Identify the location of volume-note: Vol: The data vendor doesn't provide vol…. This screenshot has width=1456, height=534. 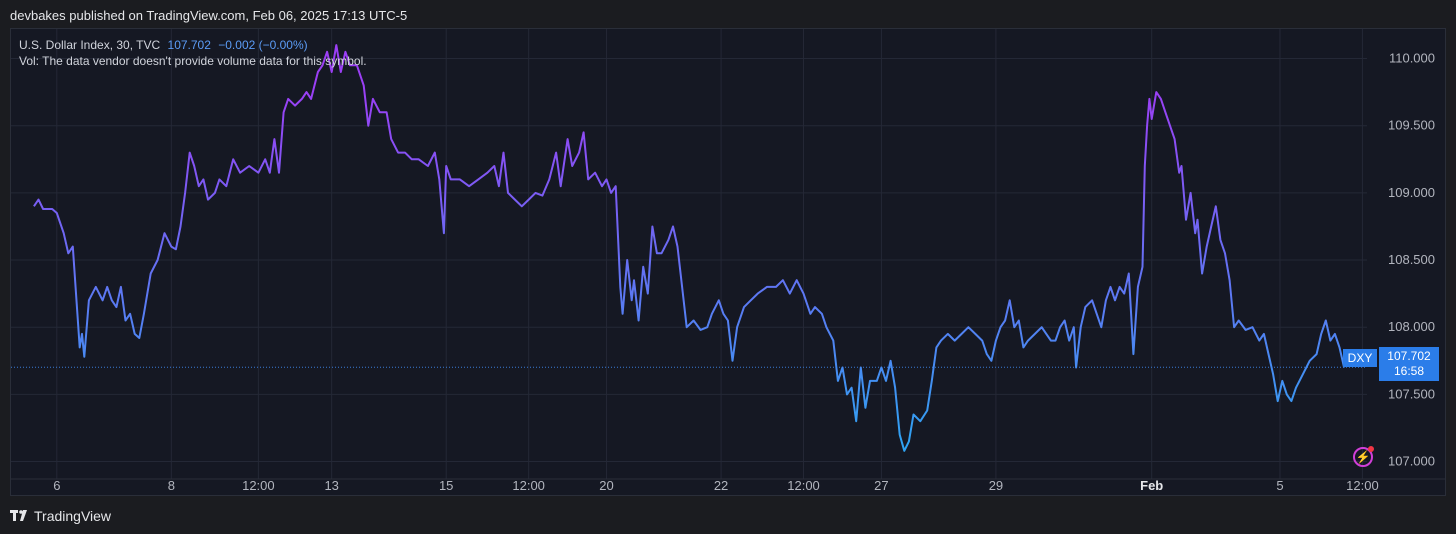
(193, 61).